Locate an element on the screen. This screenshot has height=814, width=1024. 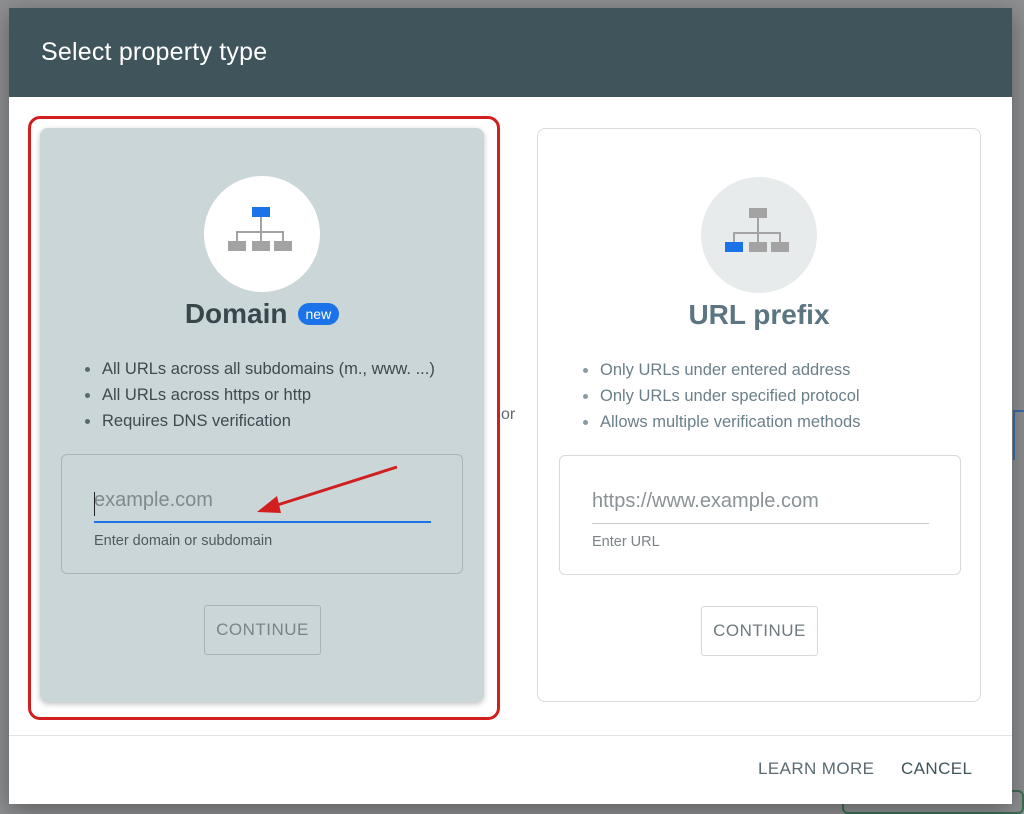
url-prefix-icon-circle is located at coordinates (759, 235).